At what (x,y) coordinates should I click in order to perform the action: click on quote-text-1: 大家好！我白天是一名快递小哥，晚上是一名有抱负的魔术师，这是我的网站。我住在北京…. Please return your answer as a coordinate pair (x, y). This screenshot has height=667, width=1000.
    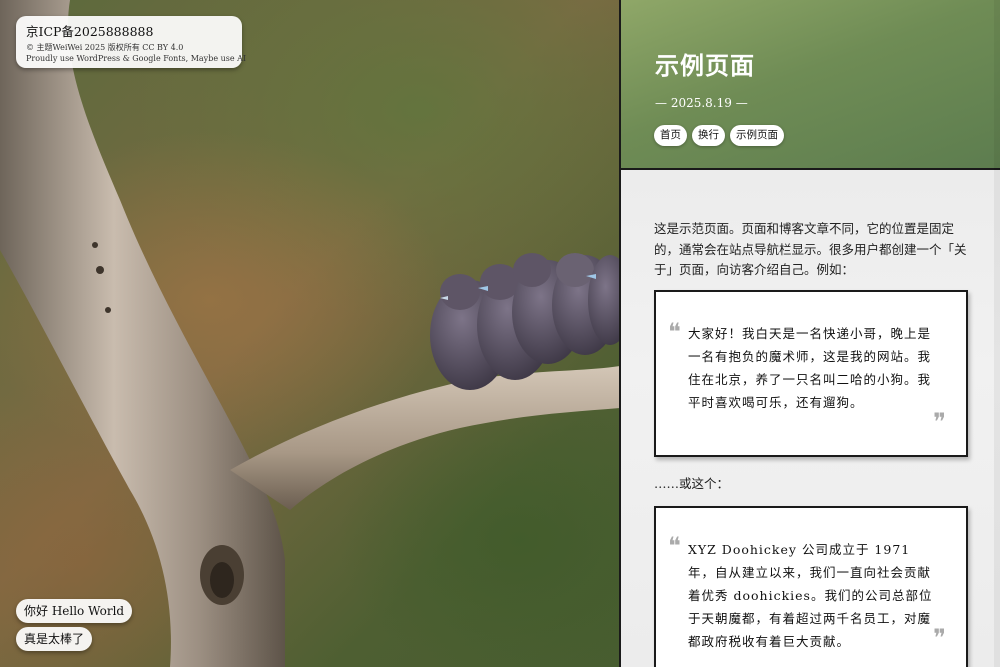
    Looking at the image, I should click on (810, 368).